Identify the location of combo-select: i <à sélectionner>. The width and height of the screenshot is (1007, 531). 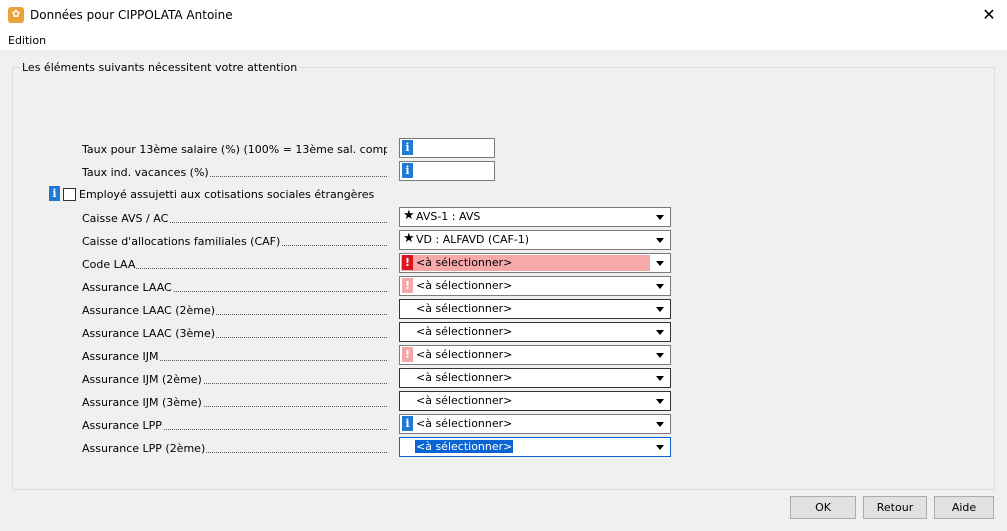
(535, 424).